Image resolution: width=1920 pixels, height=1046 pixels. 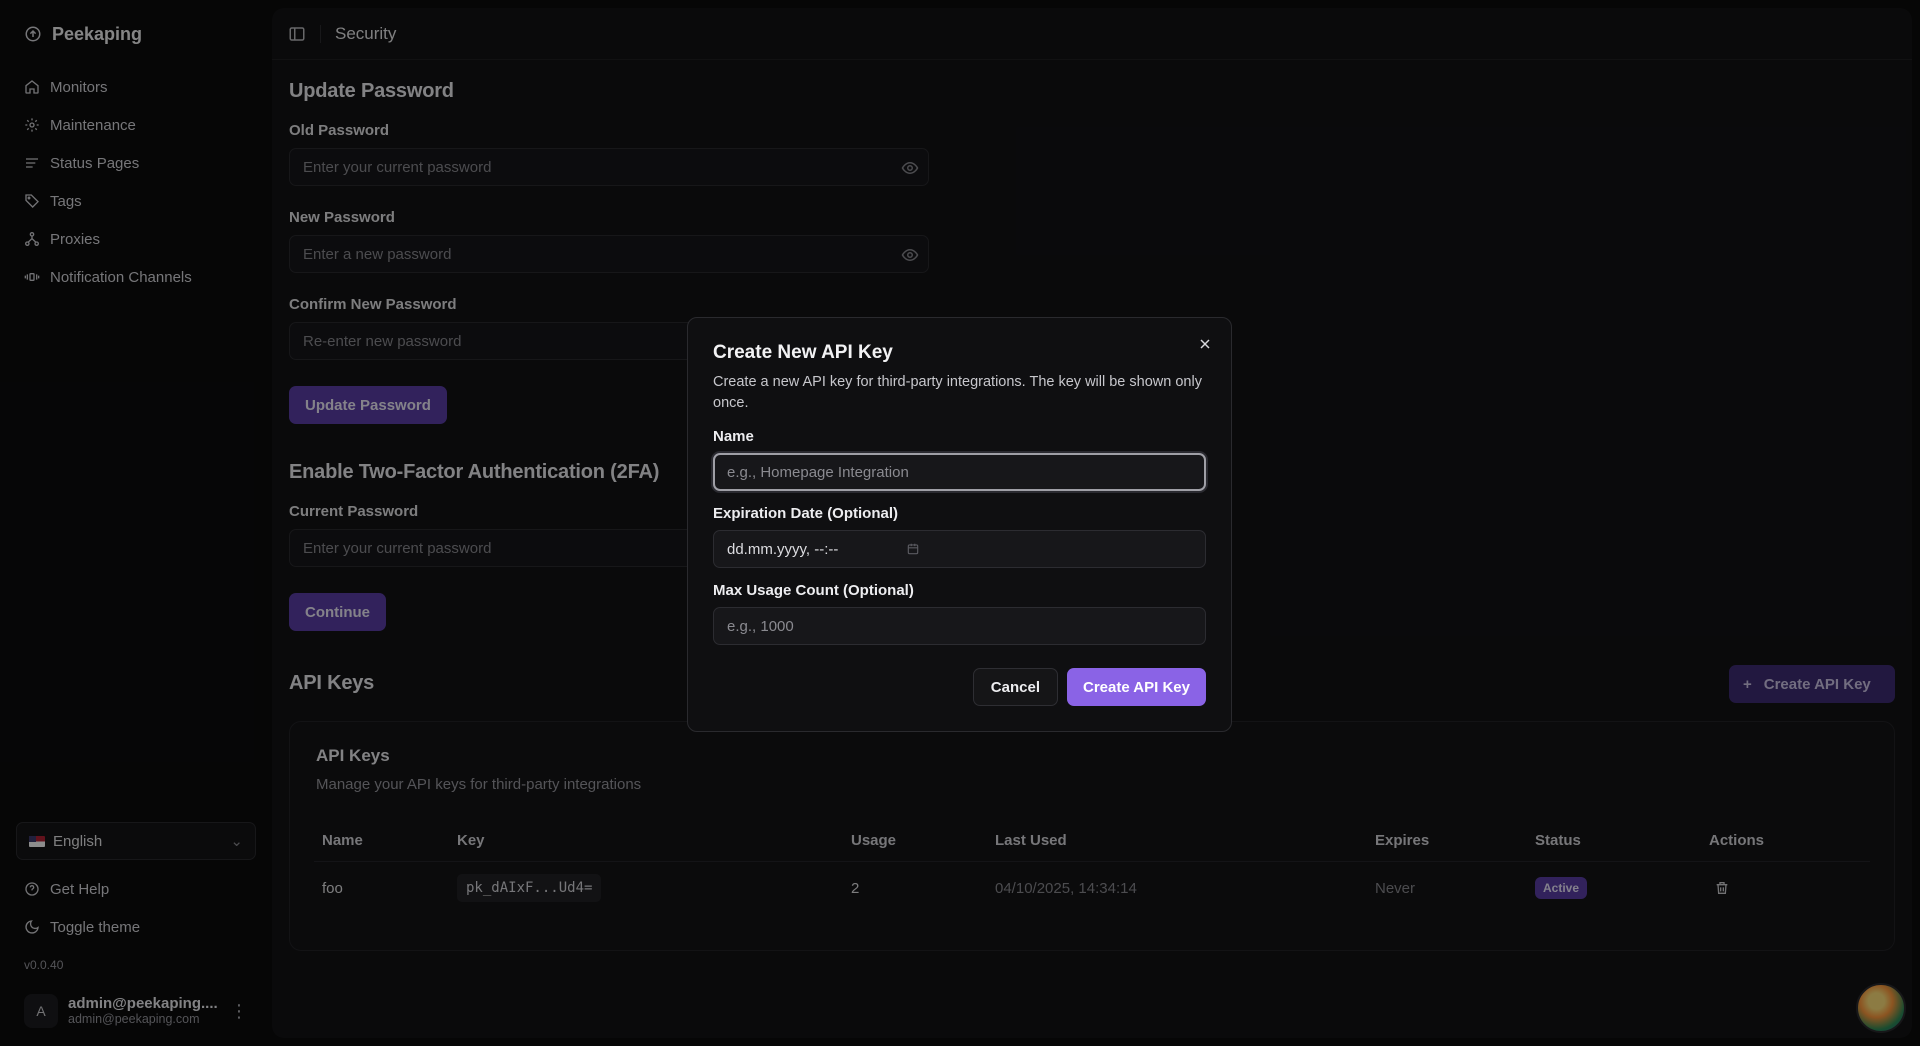 I want to click on calendar-icon, so click(x=913, y=549).